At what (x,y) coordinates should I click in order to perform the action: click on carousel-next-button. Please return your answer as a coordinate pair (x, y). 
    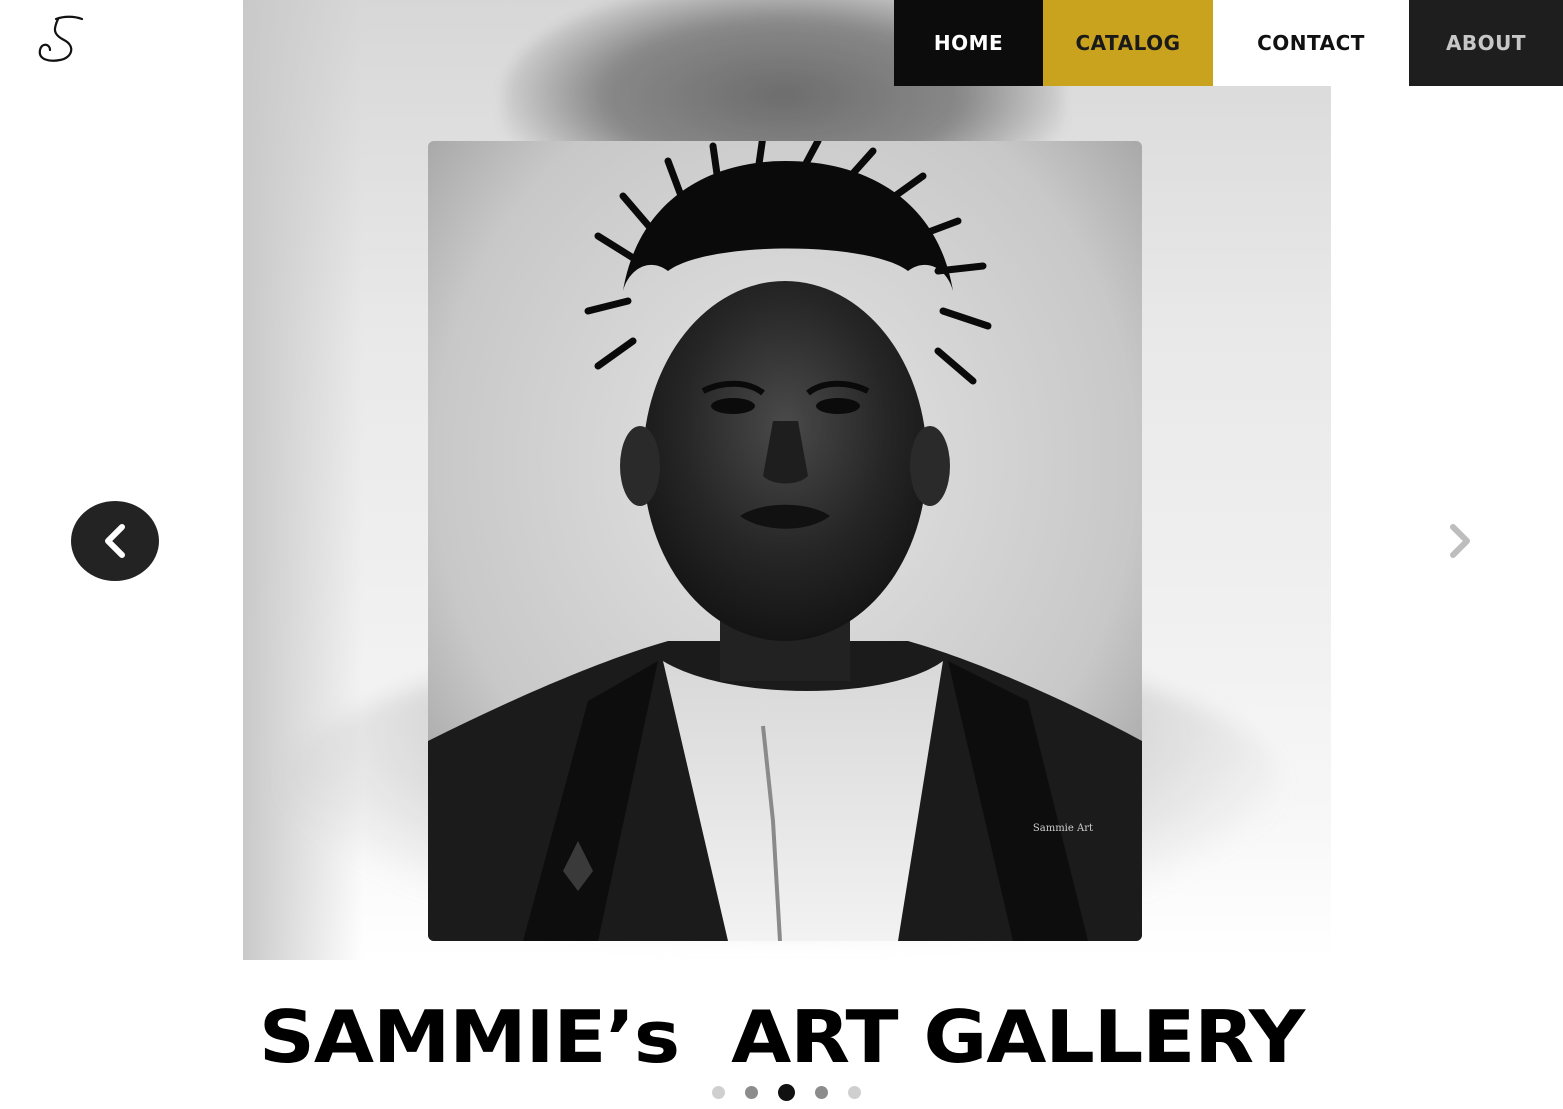
    Looking at the image, I should click on (1459, 541).